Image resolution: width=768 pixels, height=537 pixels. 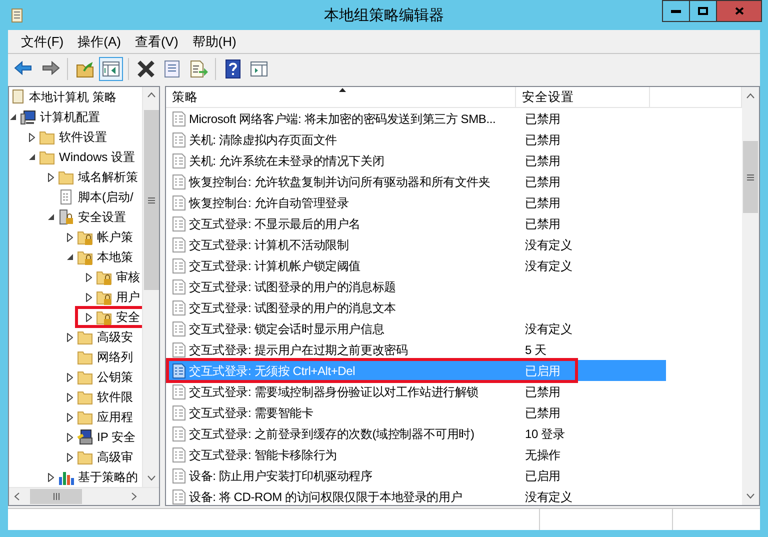 I want to click on horizontal-scrollbar, so click(x=84, y=496).